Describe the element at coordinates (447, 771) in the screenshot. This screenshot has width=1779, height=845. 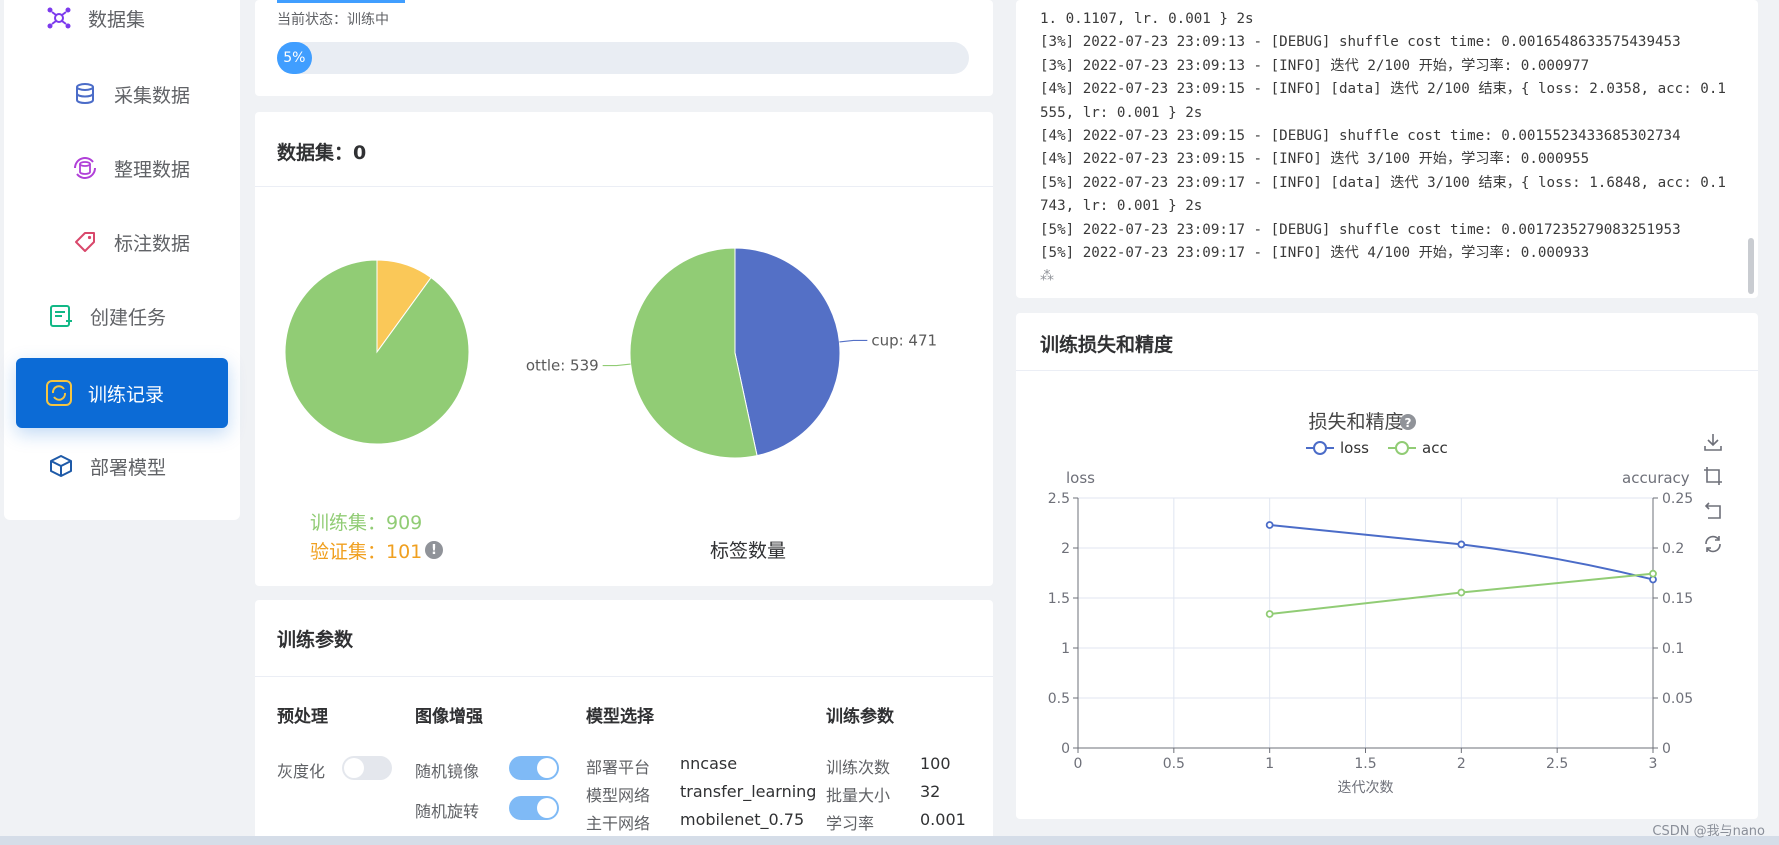
I see `random-mirror-label: 随机镜像` at that location.